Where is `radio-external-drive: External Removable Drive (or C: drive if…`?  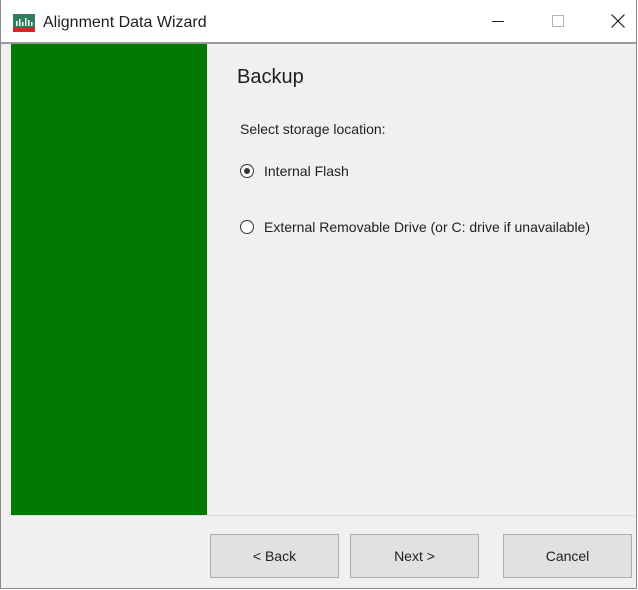 radio-external-drive: External Removable Drive (or C: drive if… is located at coordinates (415, 227).